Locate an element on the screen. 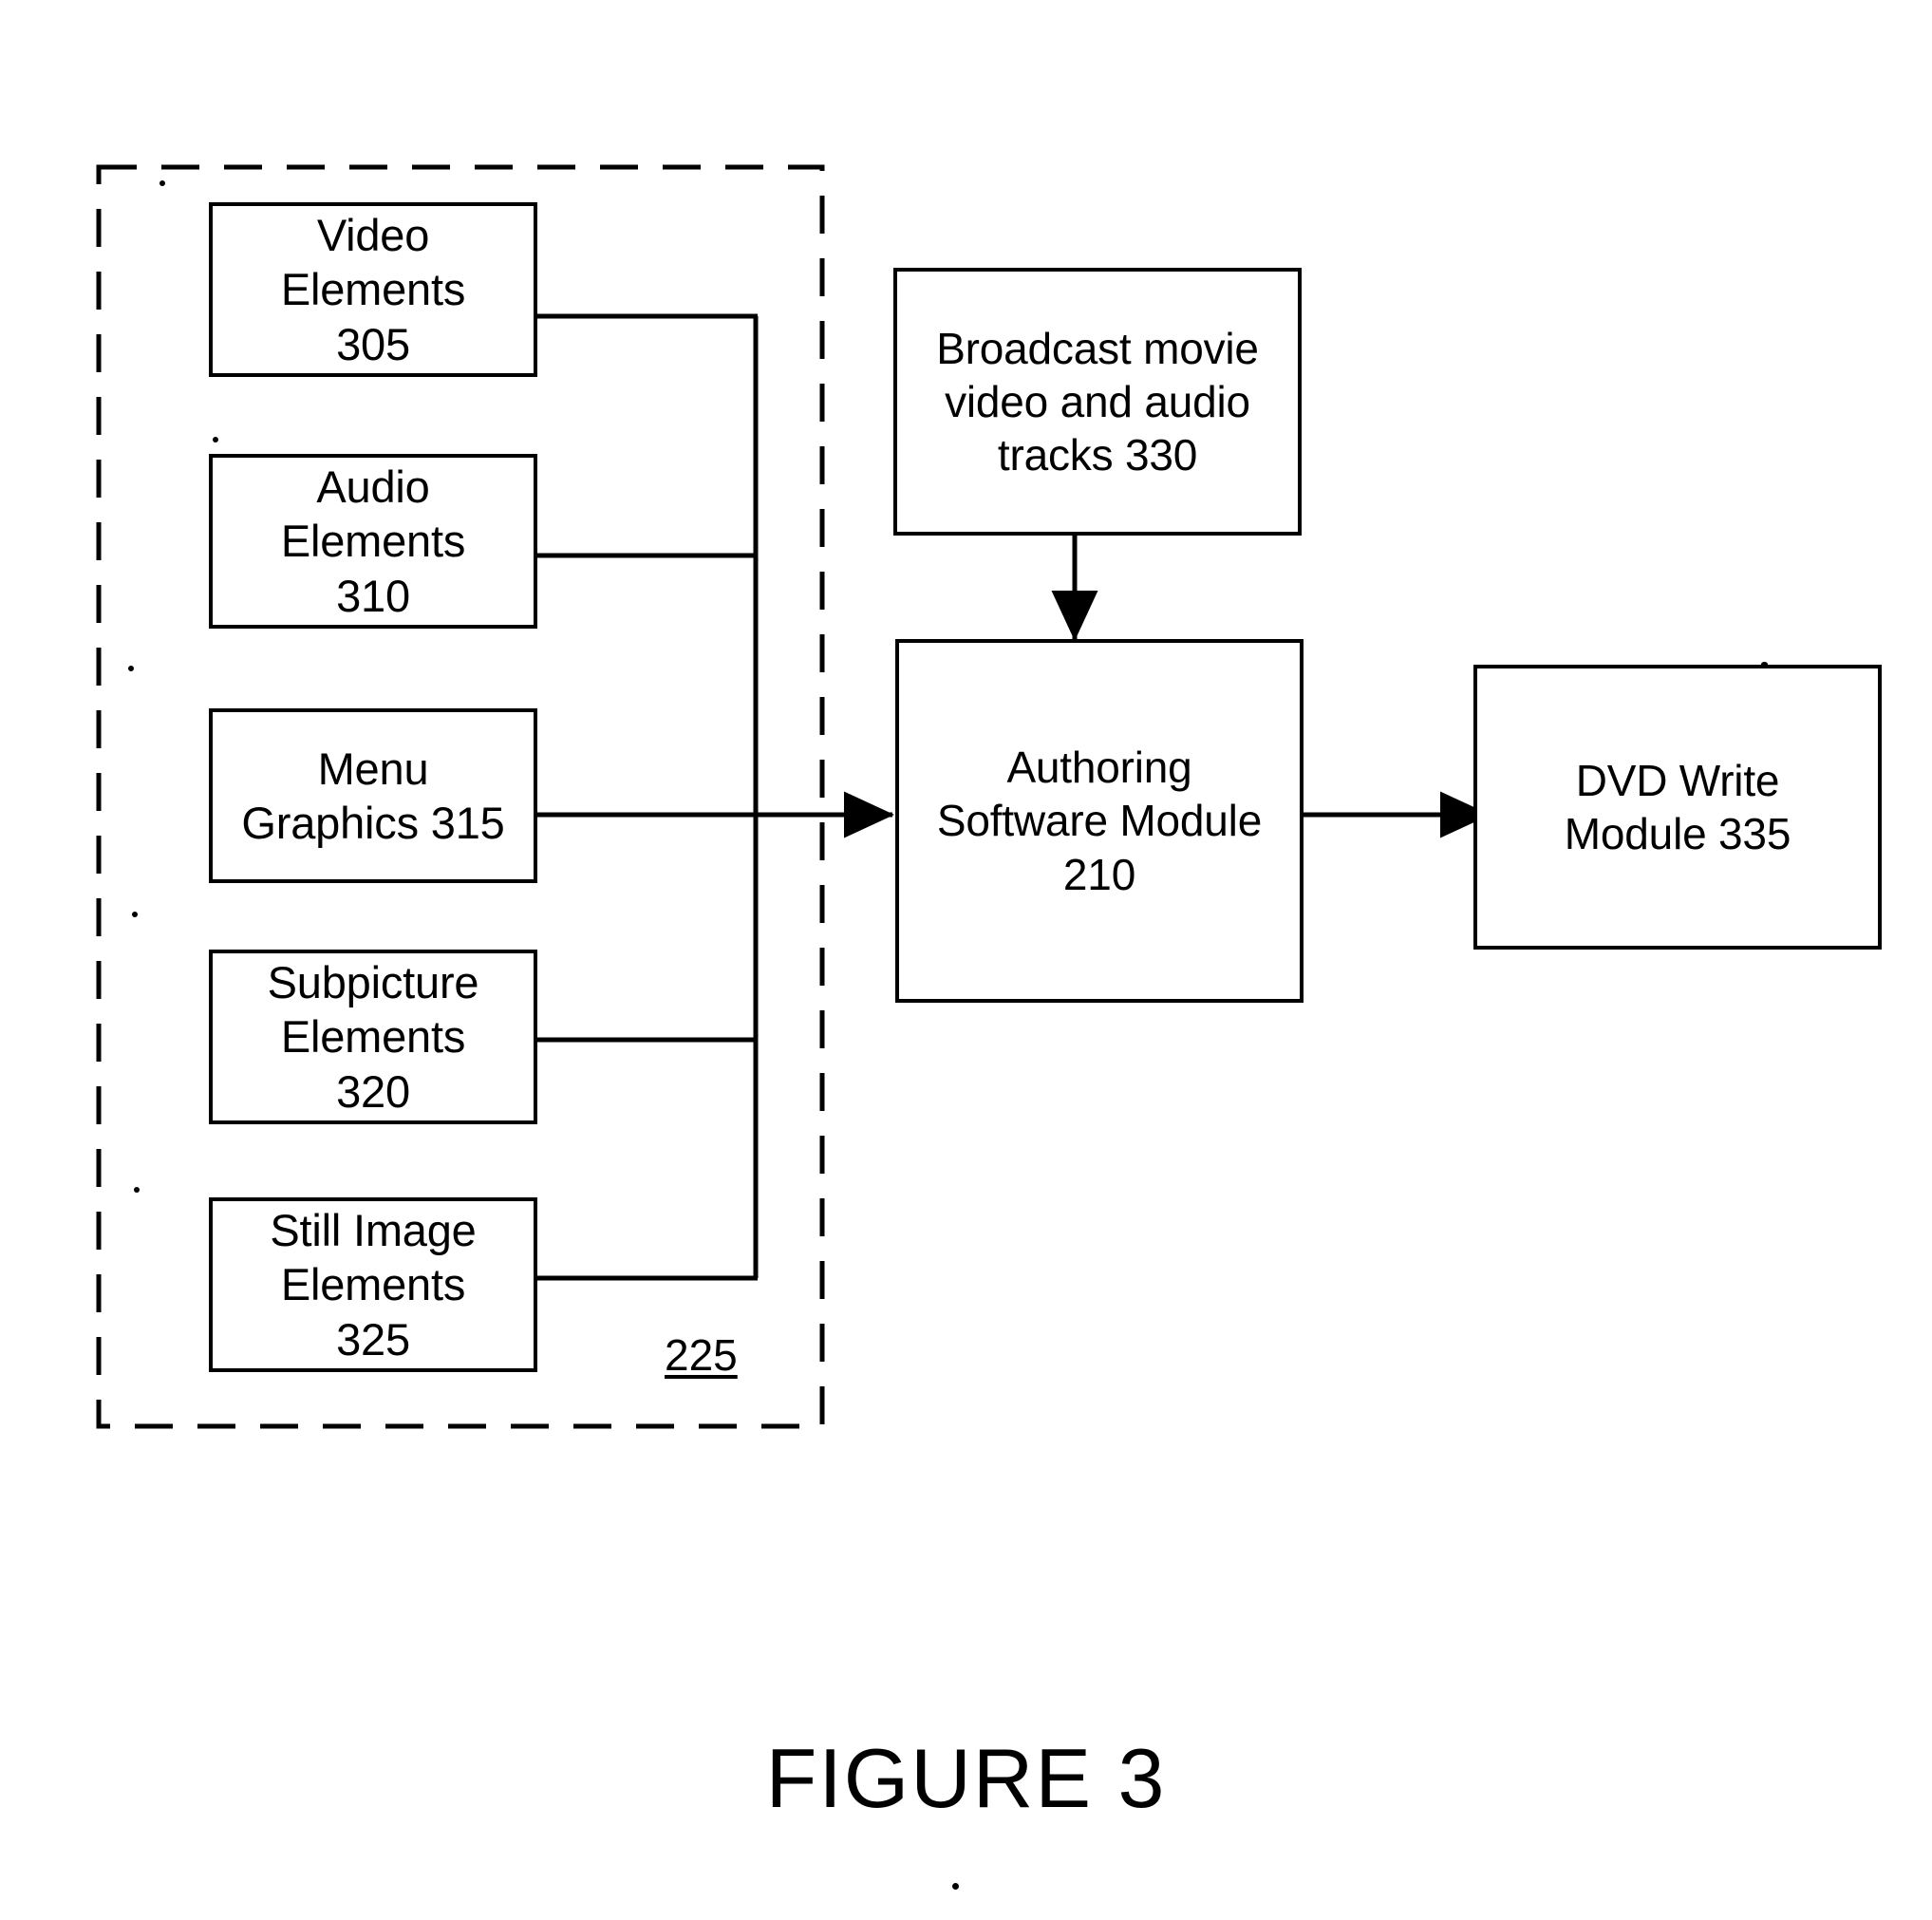 This screenshot has height=1920, width=1932. node-authoring-software-module-line1: Authoring is located at coordinates (1099, 768).